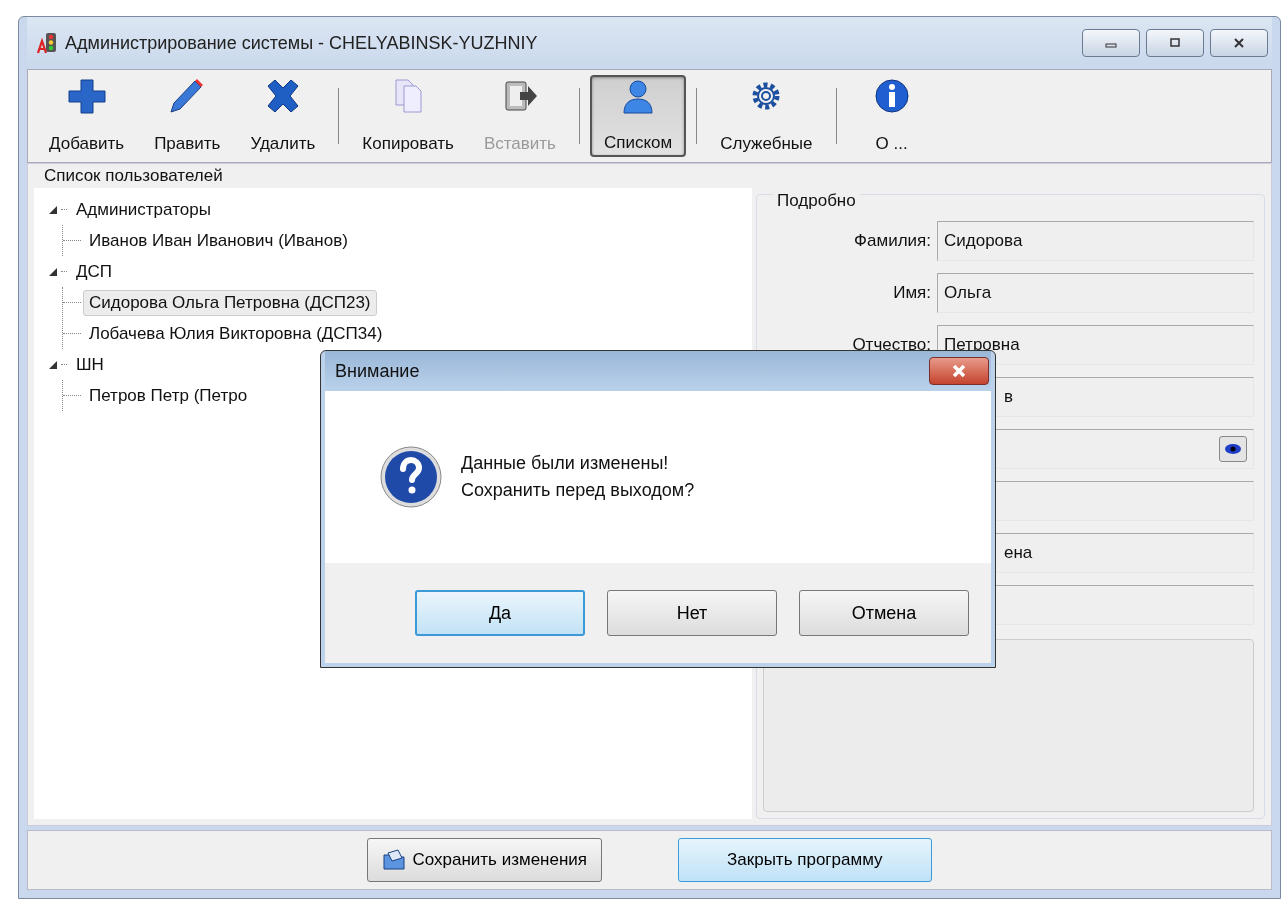 The height and width of the screenshot is (899, 1281). What do you see at coordinates (230, 302) in the screenshot?
I see `tree-item: Сидорова Ольга Петровна (ДСП23)` at bounding box center [230, 302].